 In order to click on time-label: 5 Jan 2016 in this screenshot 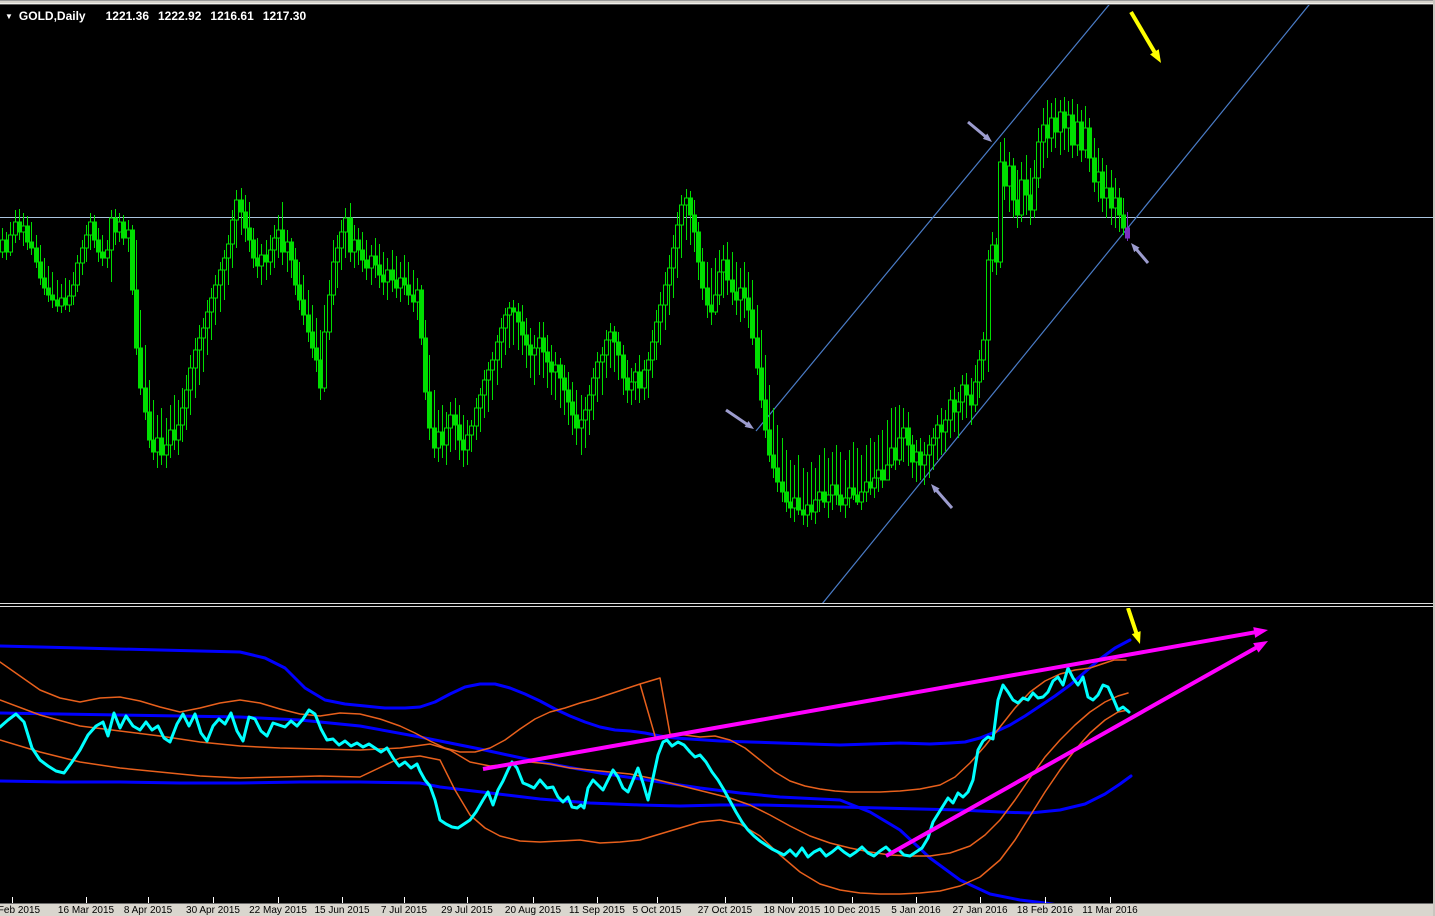, I will do `click(916, 910)`.